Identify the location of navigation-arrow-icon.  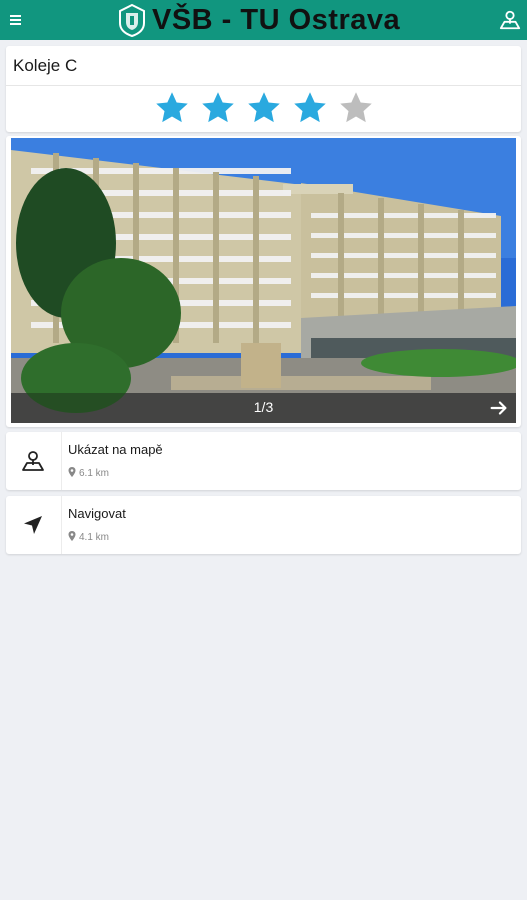
(33, 525).